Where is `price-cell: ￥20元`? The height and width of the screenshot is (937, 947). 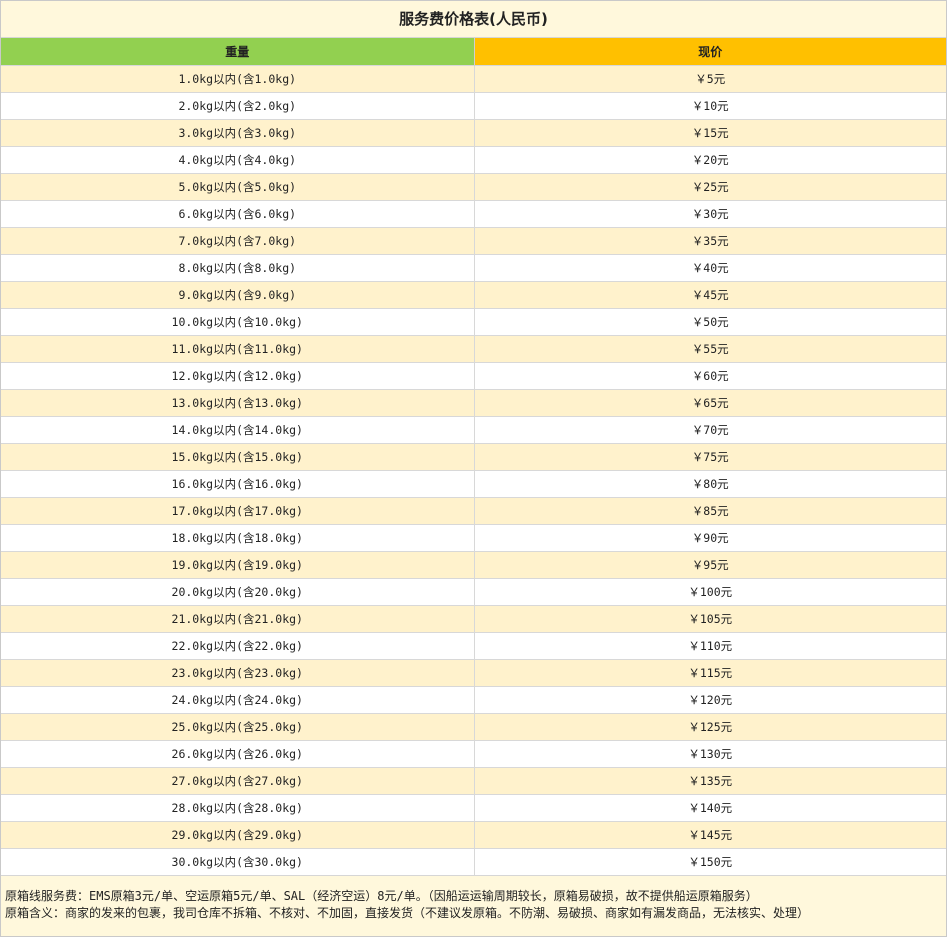
price-cell: ￥20元 is located at coordinates (710, 160).